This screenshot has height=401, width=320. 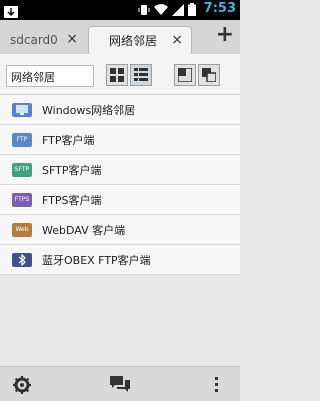 I want to click on path-field: 网络邻居, so click(x=50, y=76).